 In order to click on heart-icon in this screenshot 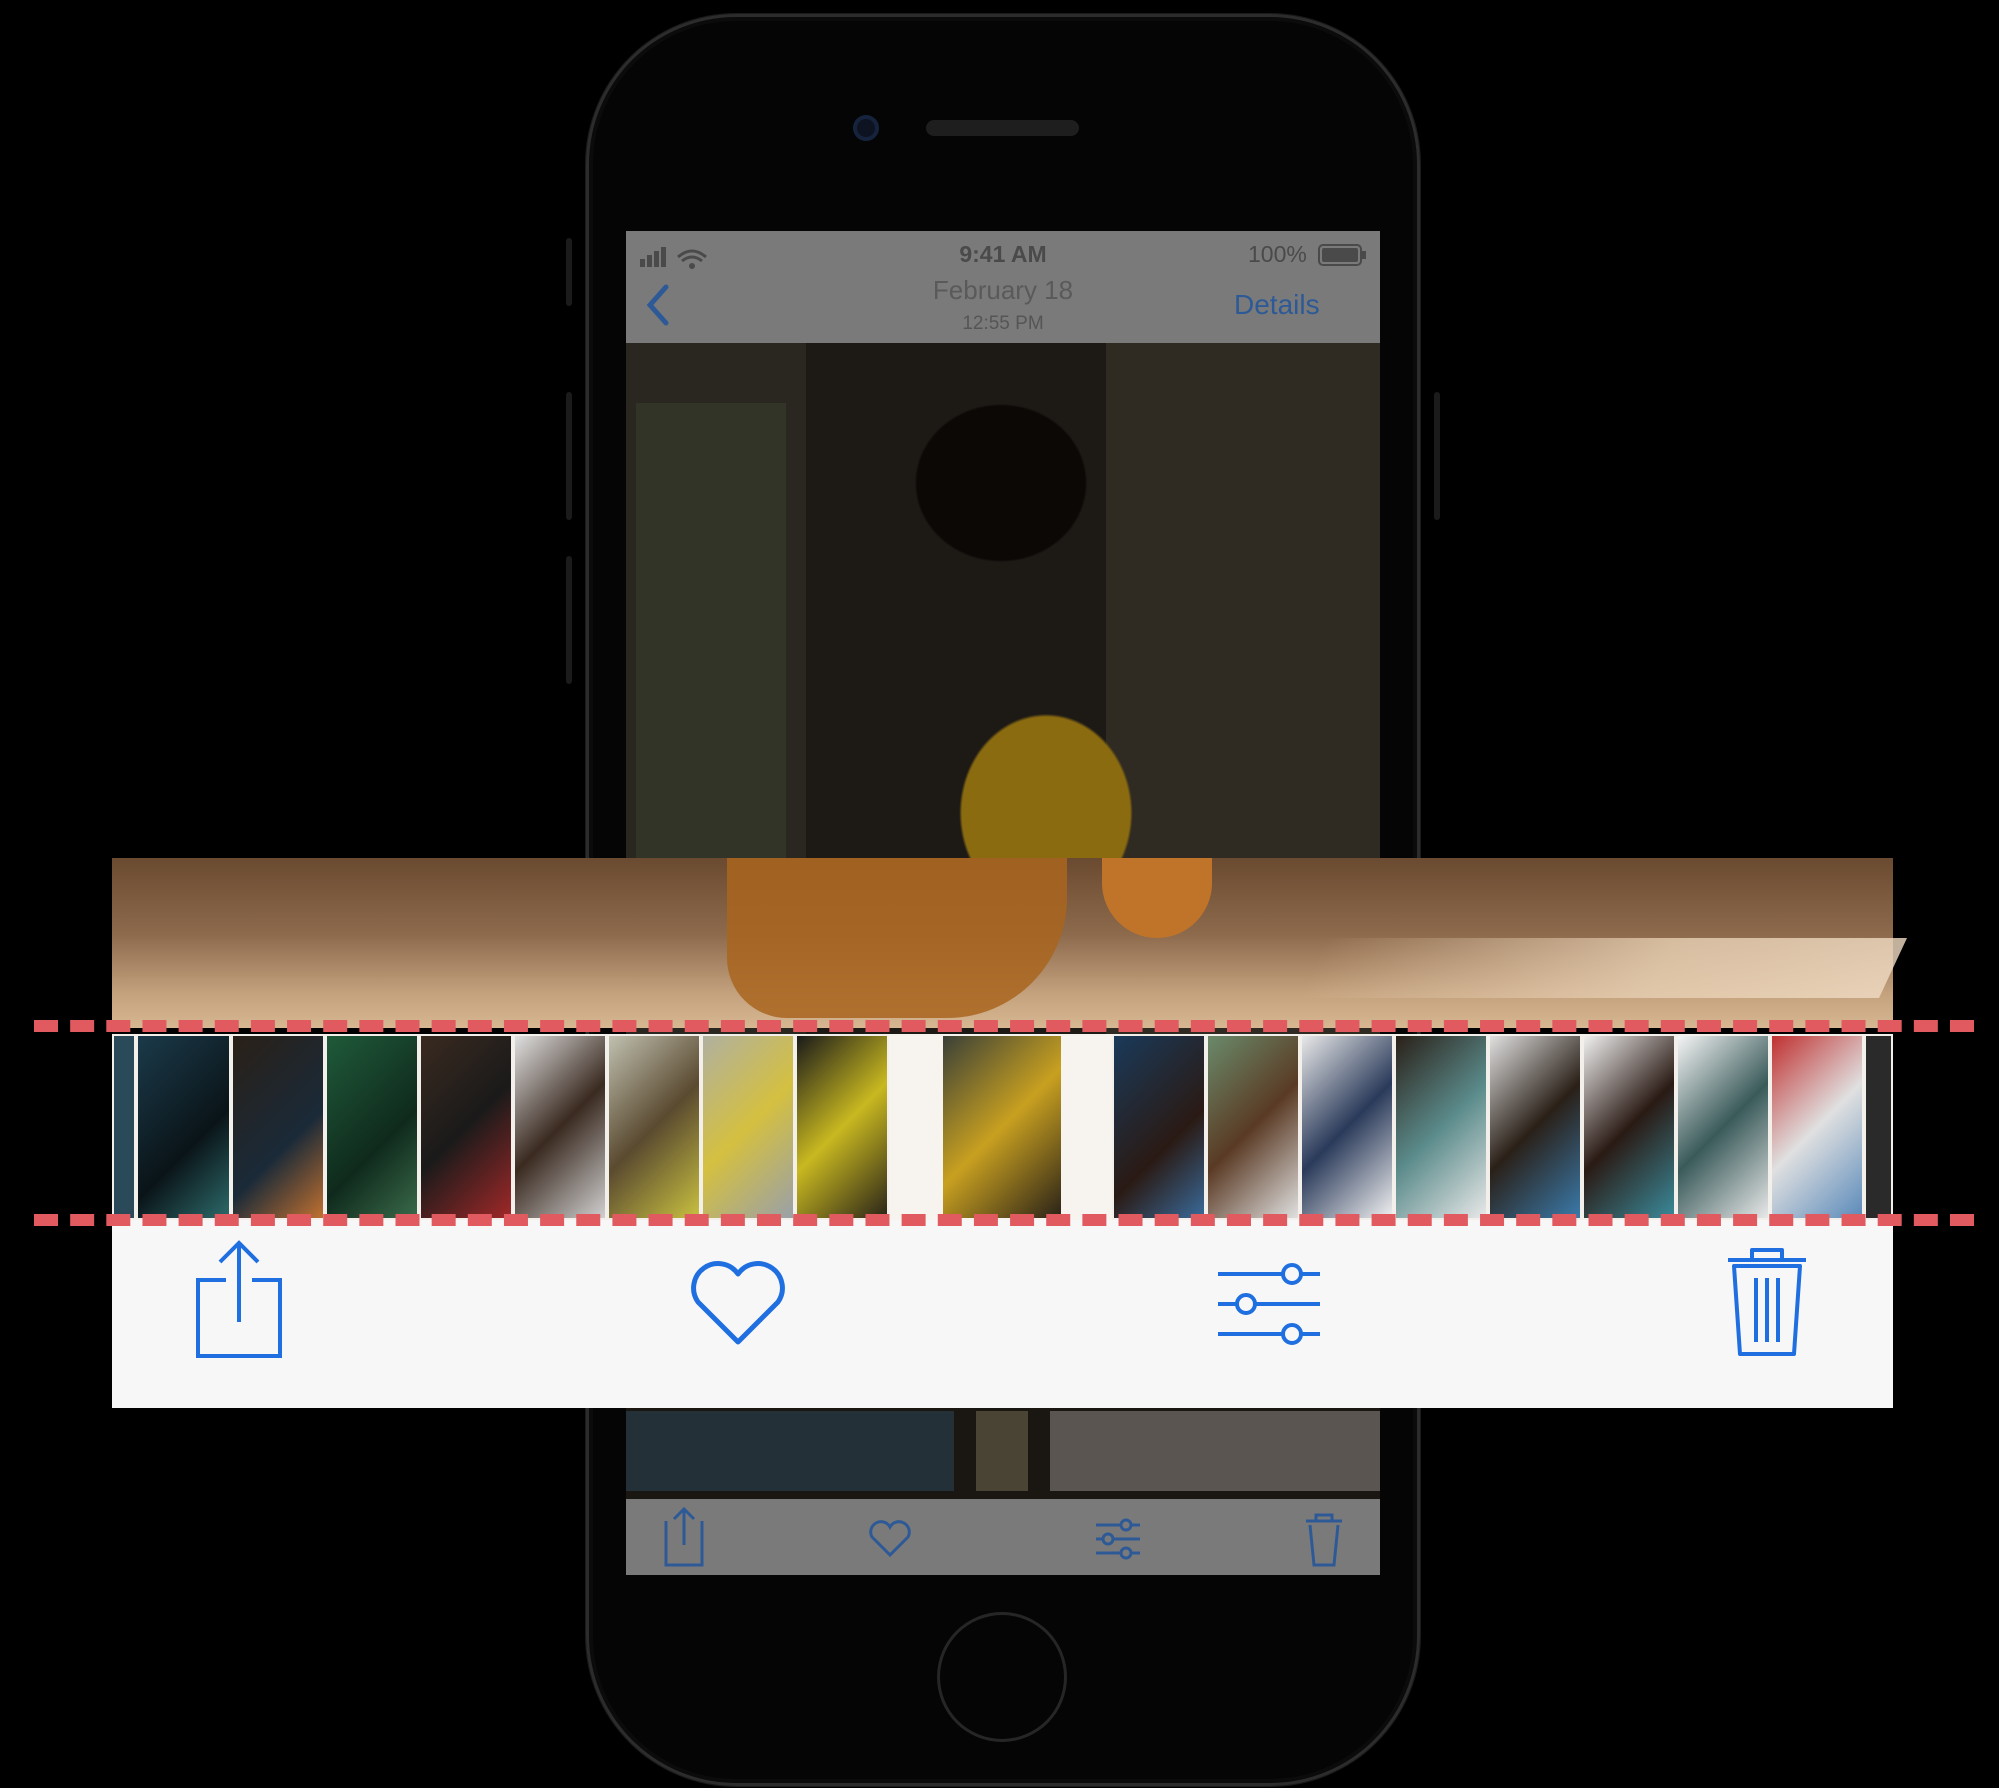, I will do `click(738, 1304)`.